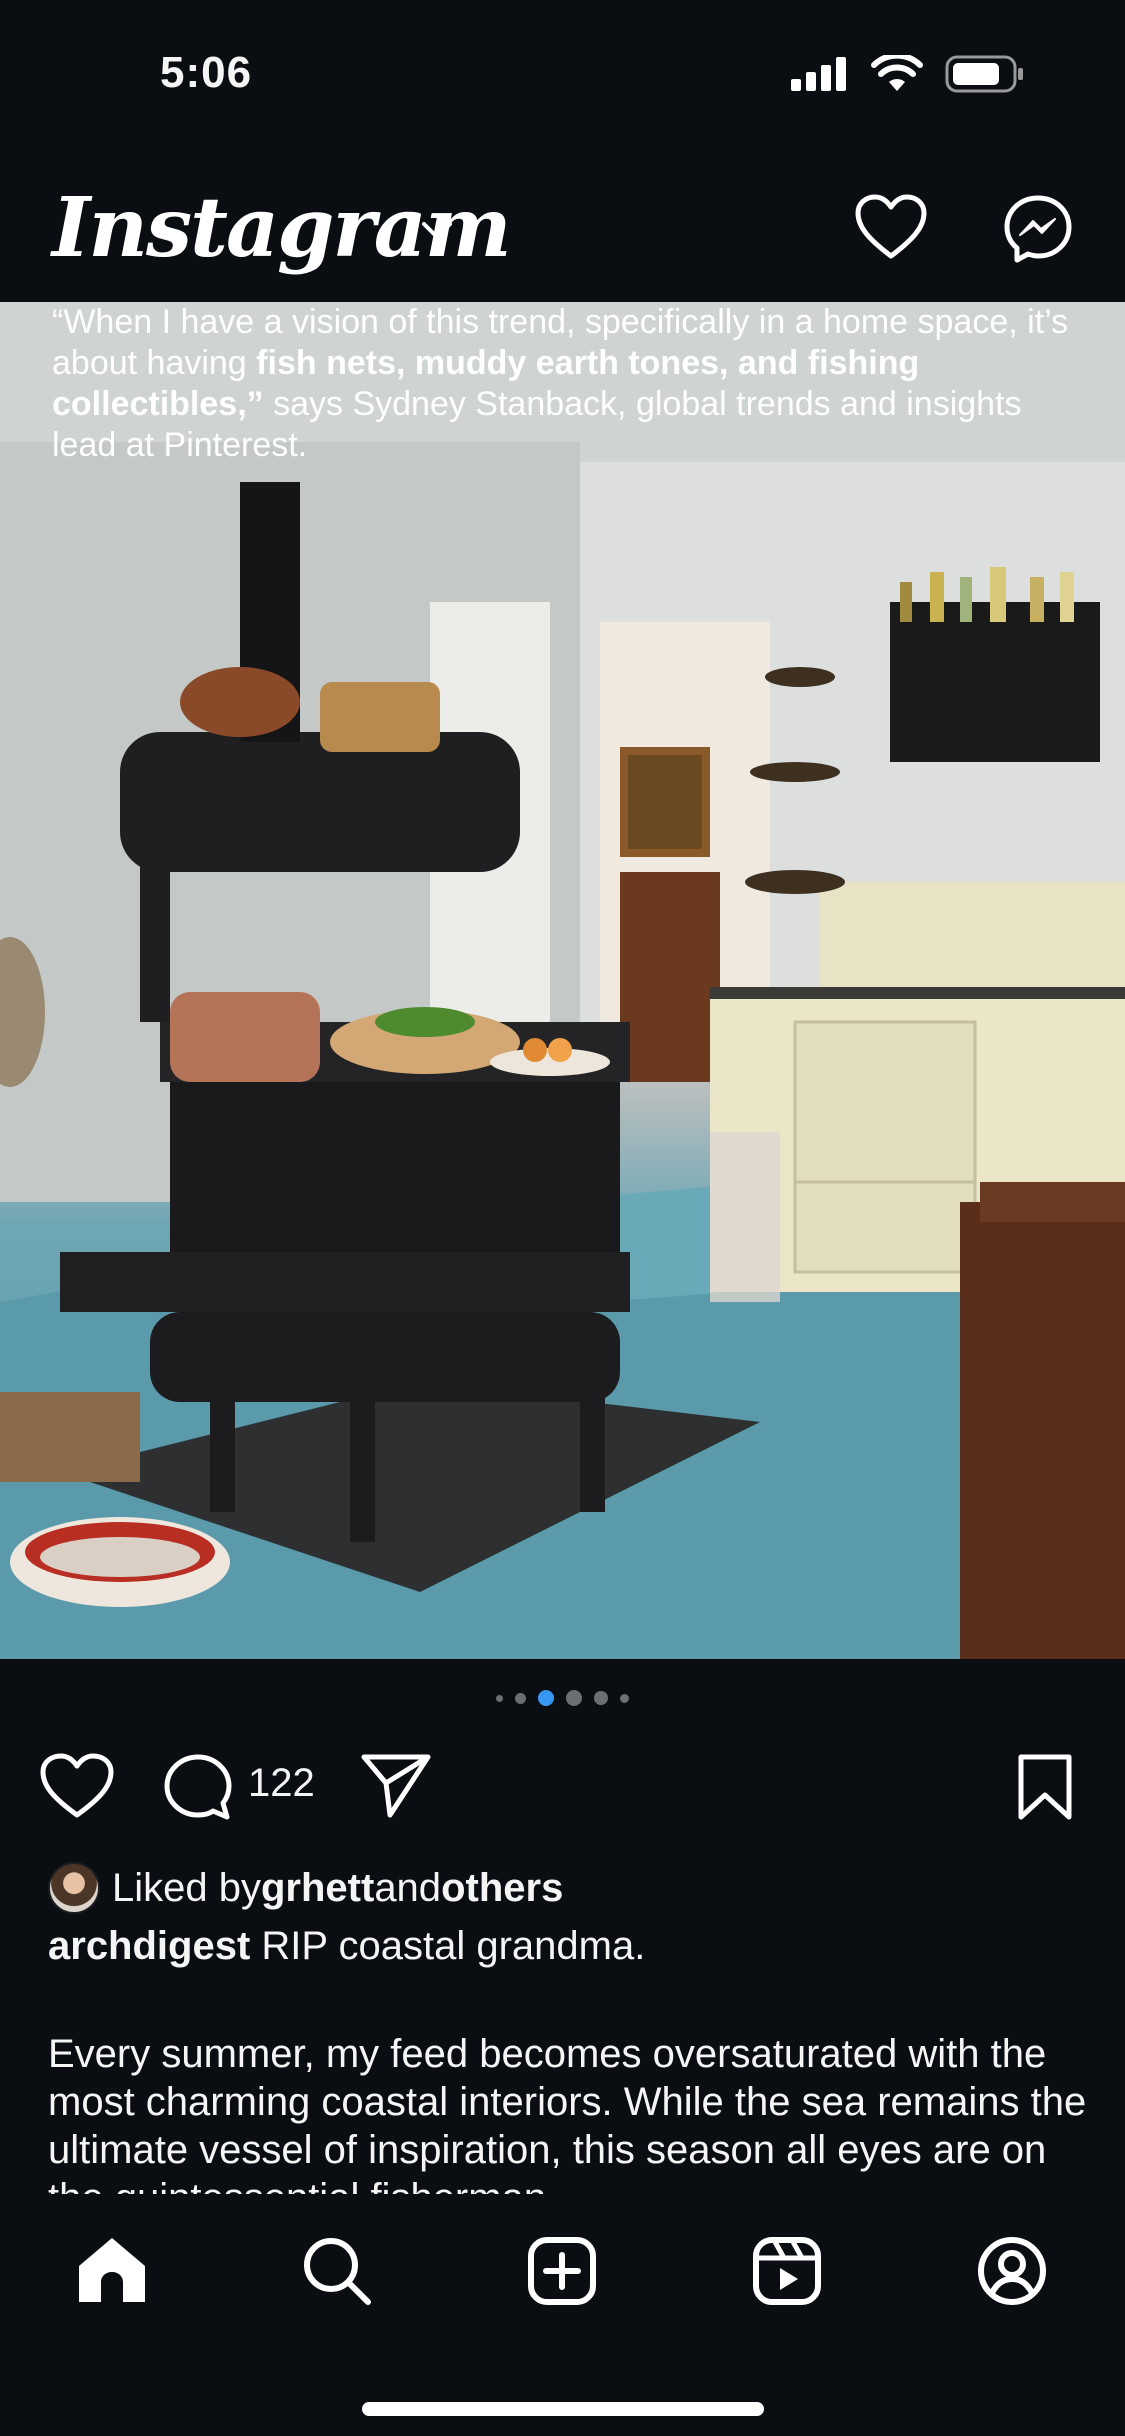 Image resolution: width=1125 pixels, height=2436 pixels. Describe the element at coordinates (74, 1888) in the screenshot. I see `liker-avatar` at that location.